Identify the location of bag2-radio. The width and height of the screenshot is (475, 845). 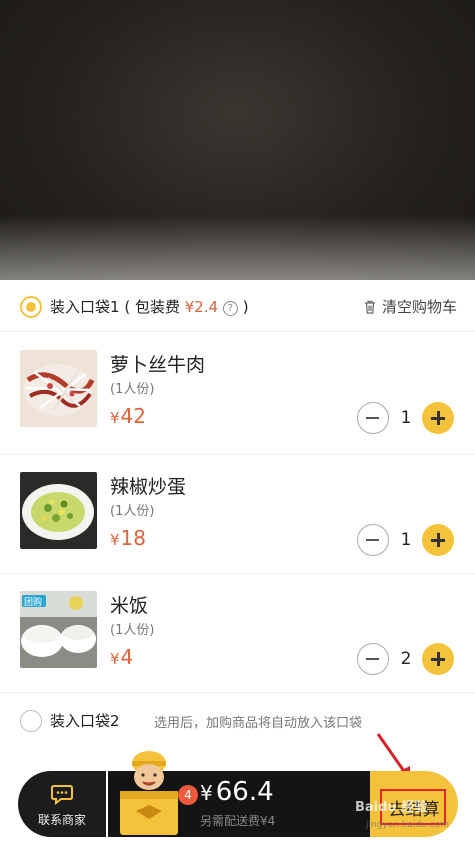
(31, 721).